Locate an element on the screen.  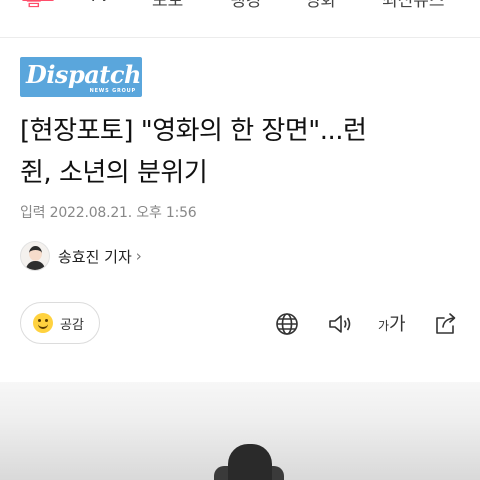
tab-photo: 포토 is located at coordinates (167, 5).